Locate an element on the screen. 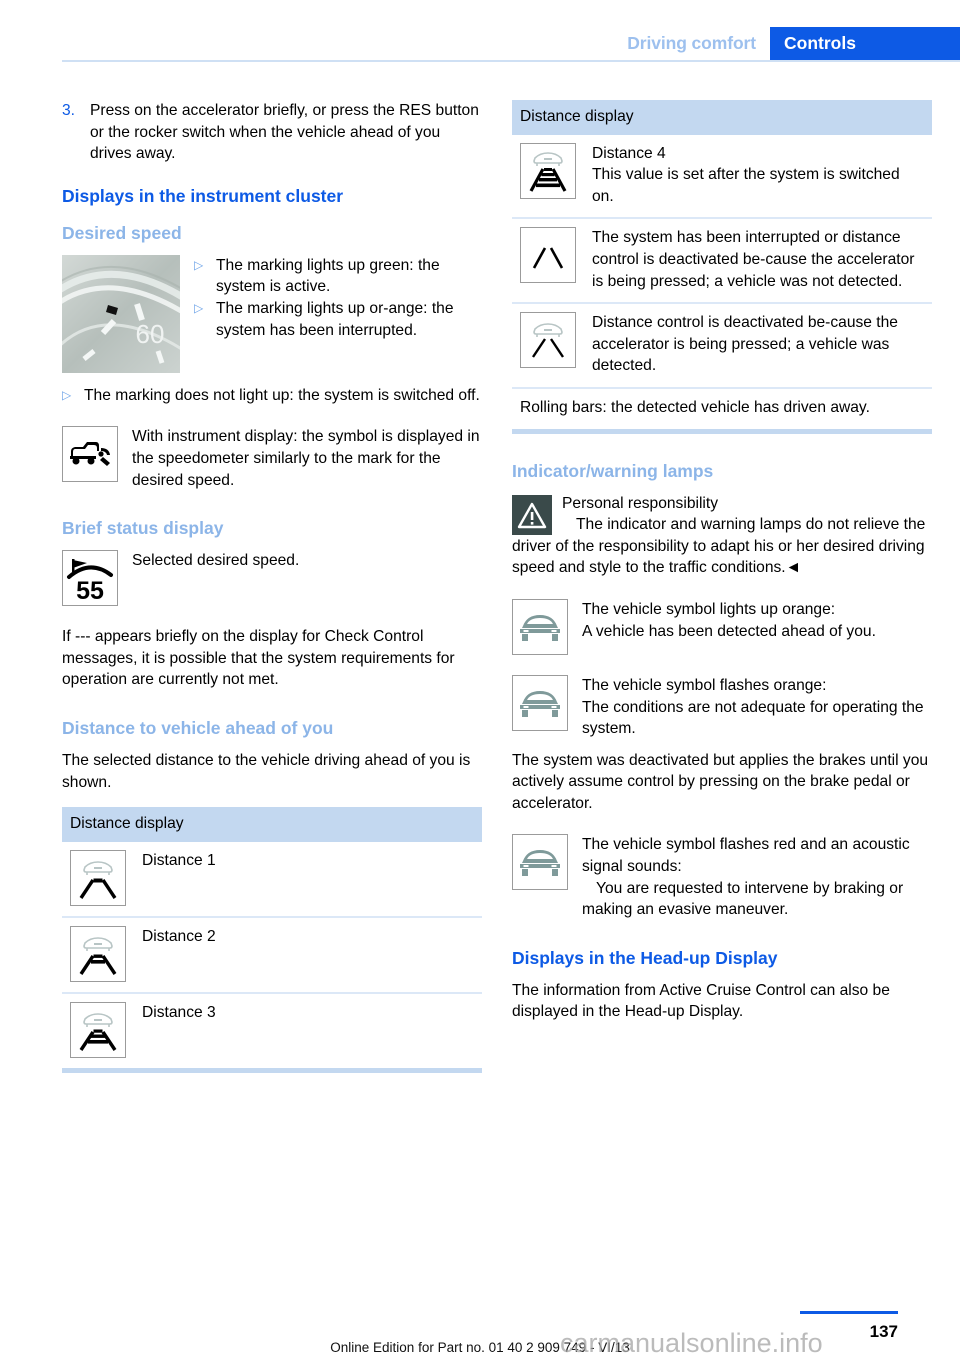 The height and width of the screenshot is (1362, 960). header-rule is located at coordinates (511, 61).